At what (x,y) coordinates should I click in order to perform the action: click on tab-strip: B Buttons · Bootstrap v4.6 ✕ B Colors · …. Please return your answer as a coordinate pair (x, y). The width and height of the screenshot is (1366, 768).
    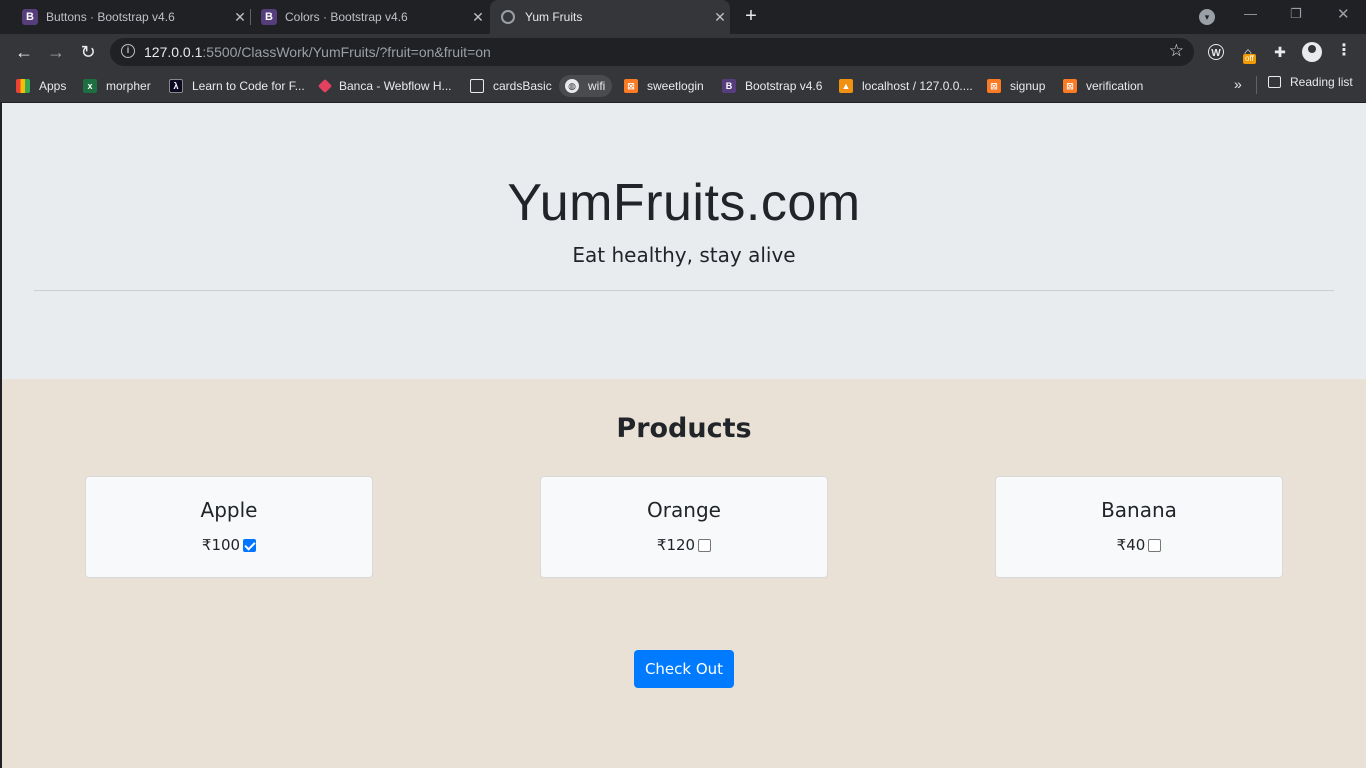
    Looking at the image, I should click on (683, 17).